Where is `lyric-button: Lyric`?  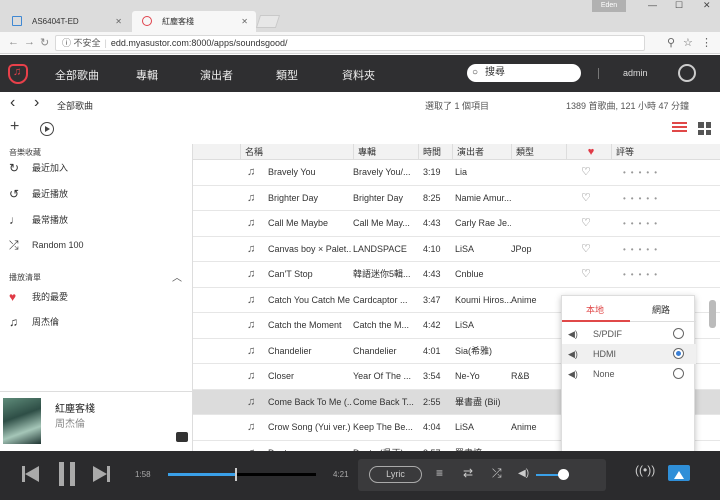
lyric-button: Lyric is located at coordinates (395, 474).